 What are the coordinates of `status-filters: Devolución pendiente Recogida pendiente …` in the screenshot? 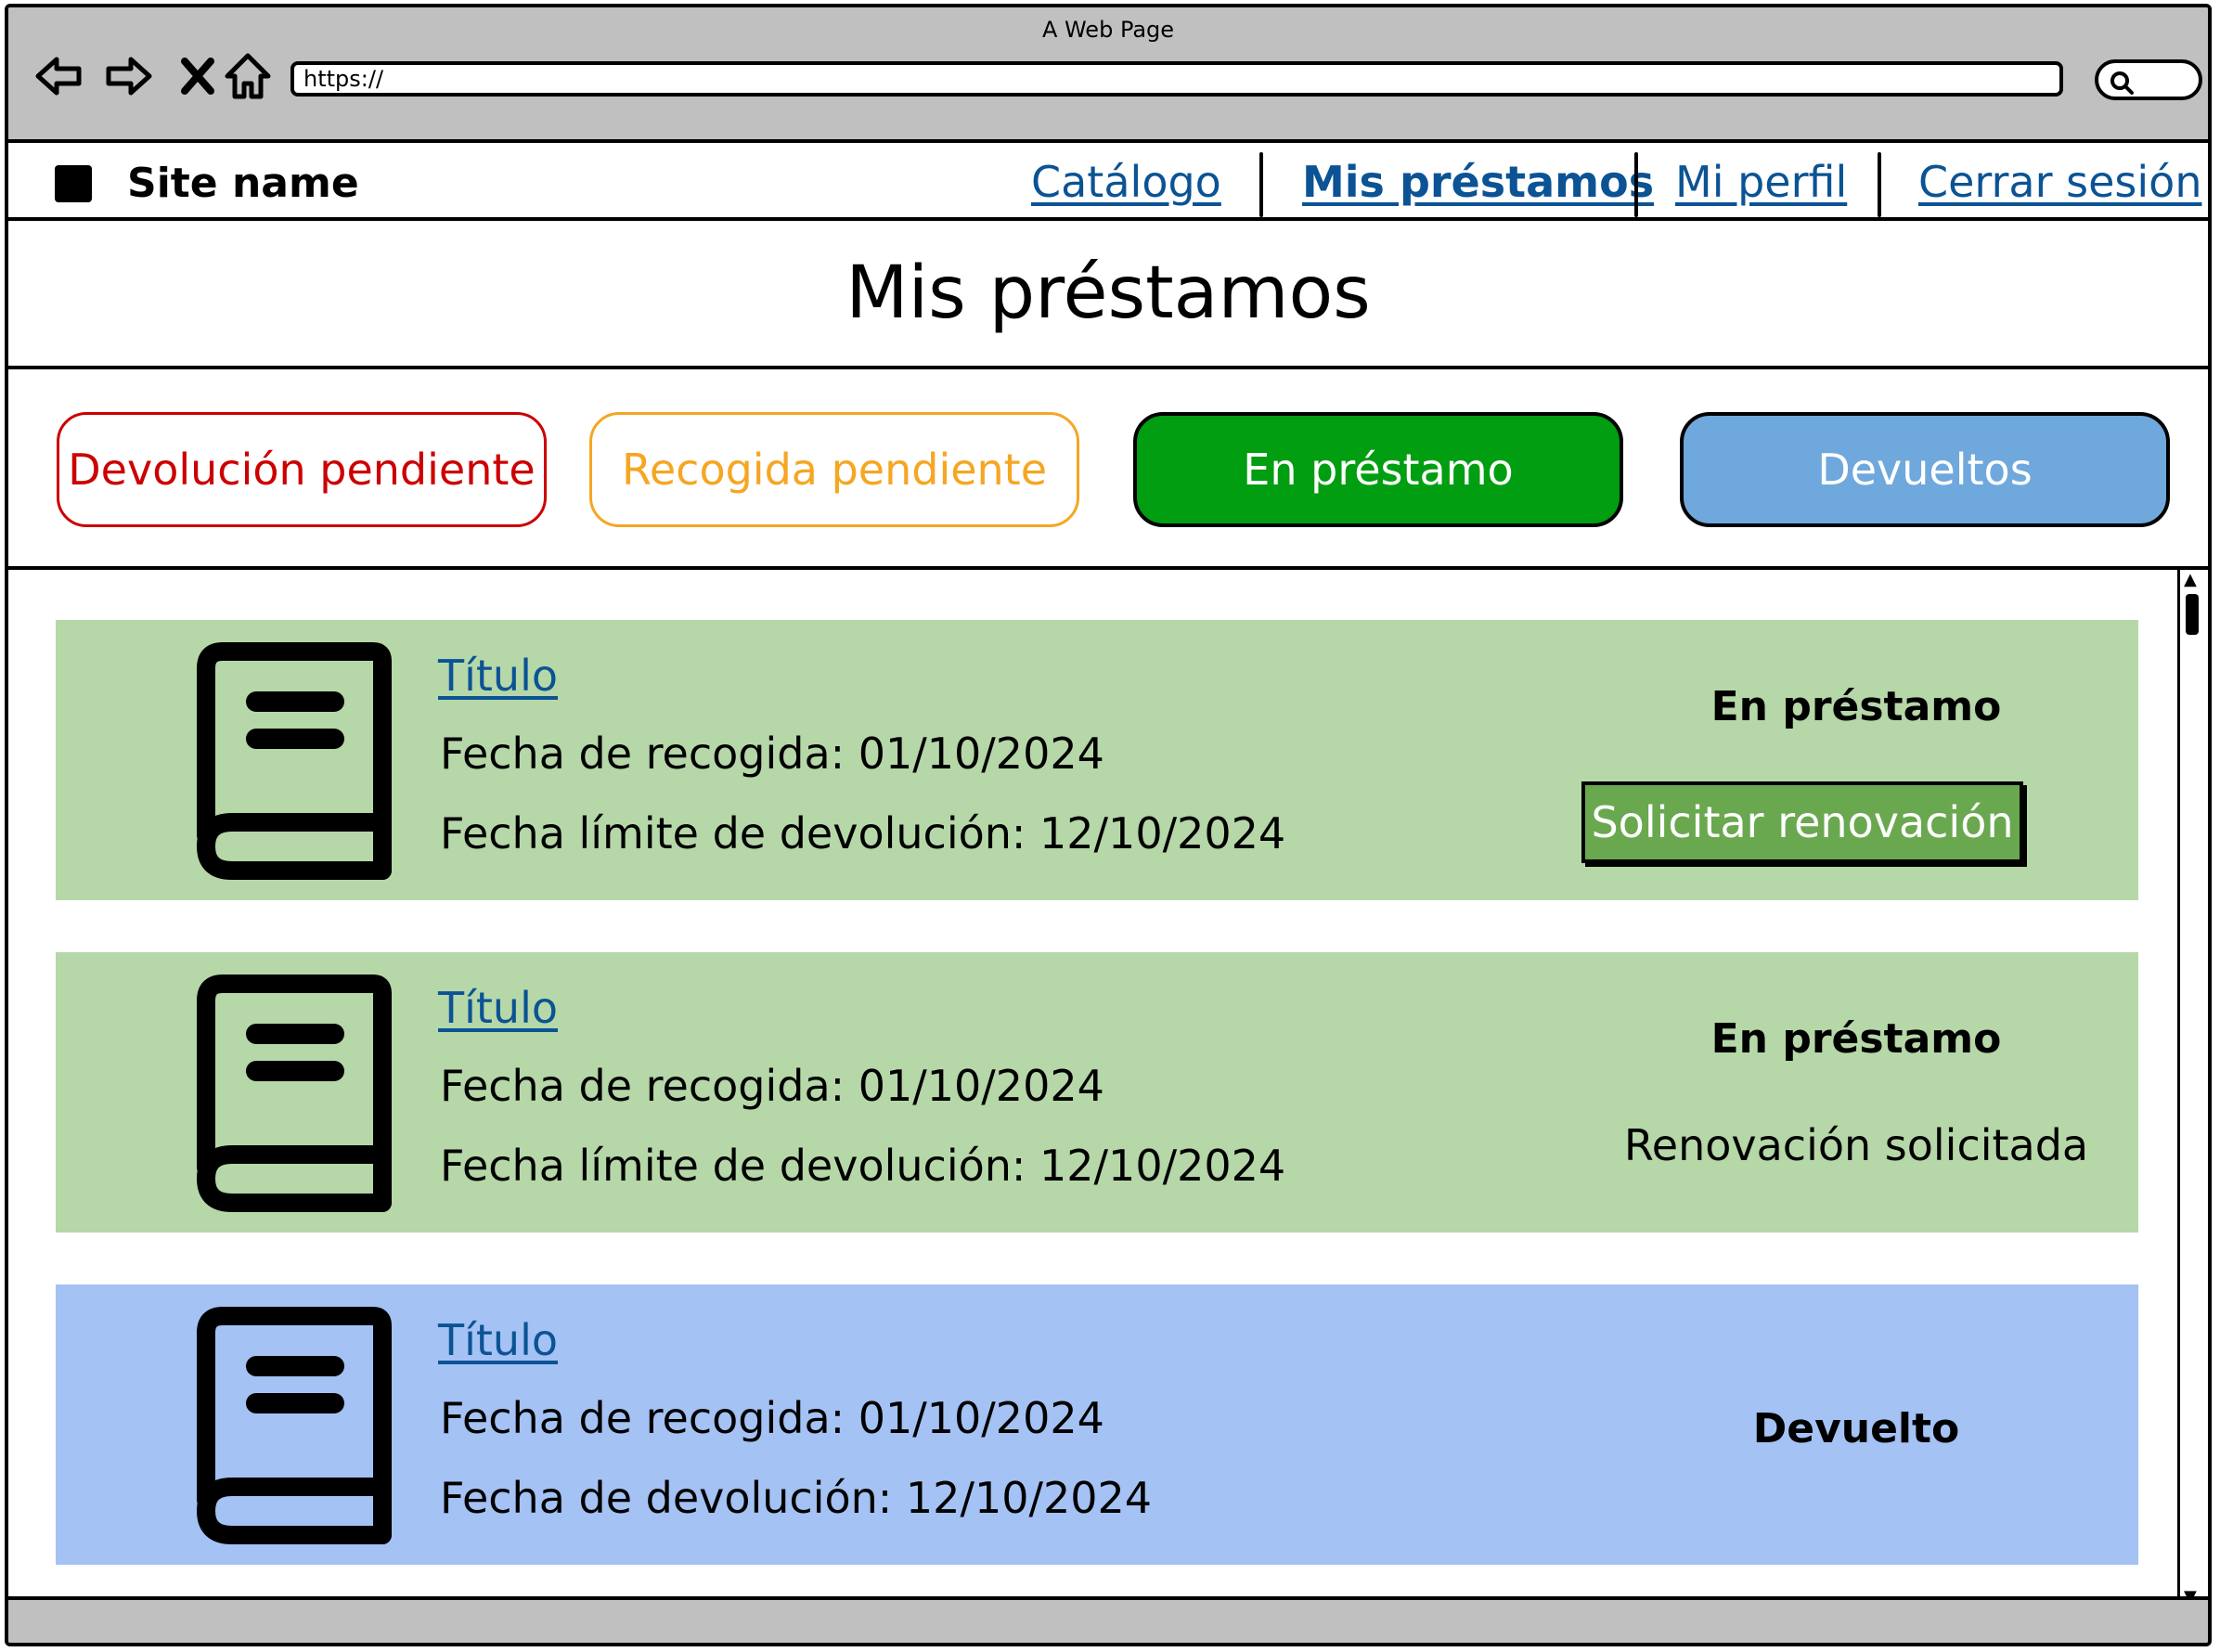 It's located at (1108, 469).